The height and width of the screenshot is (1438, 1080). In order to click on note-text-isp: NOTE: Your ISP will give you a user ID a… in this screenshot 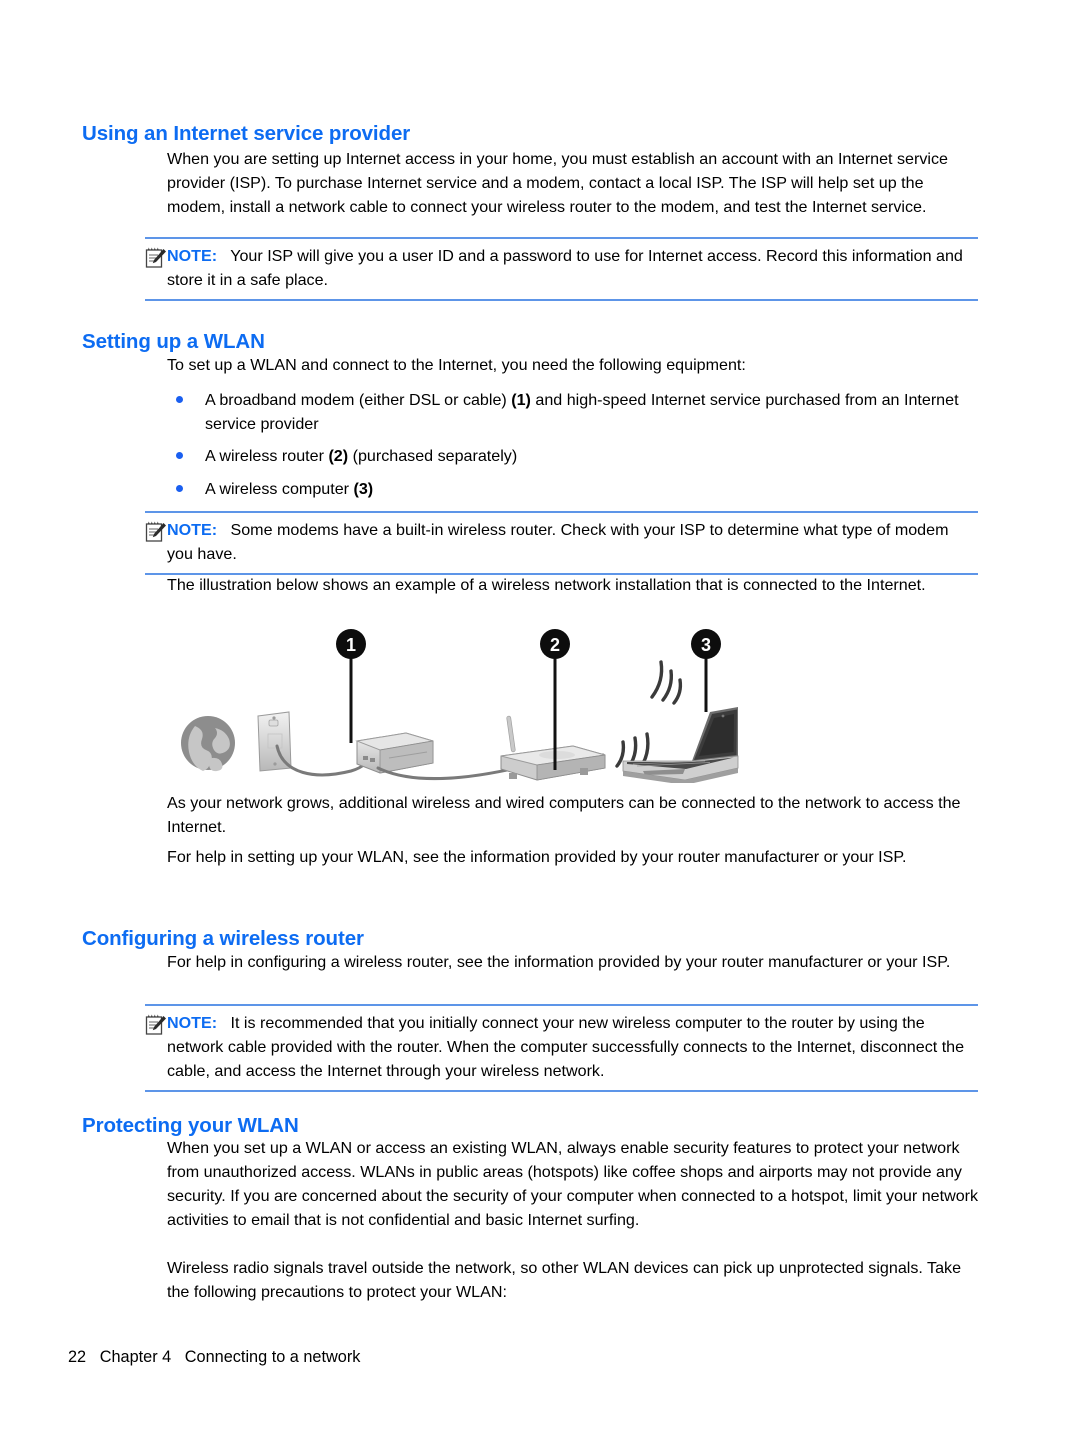, I will do `click(572, 268)`.